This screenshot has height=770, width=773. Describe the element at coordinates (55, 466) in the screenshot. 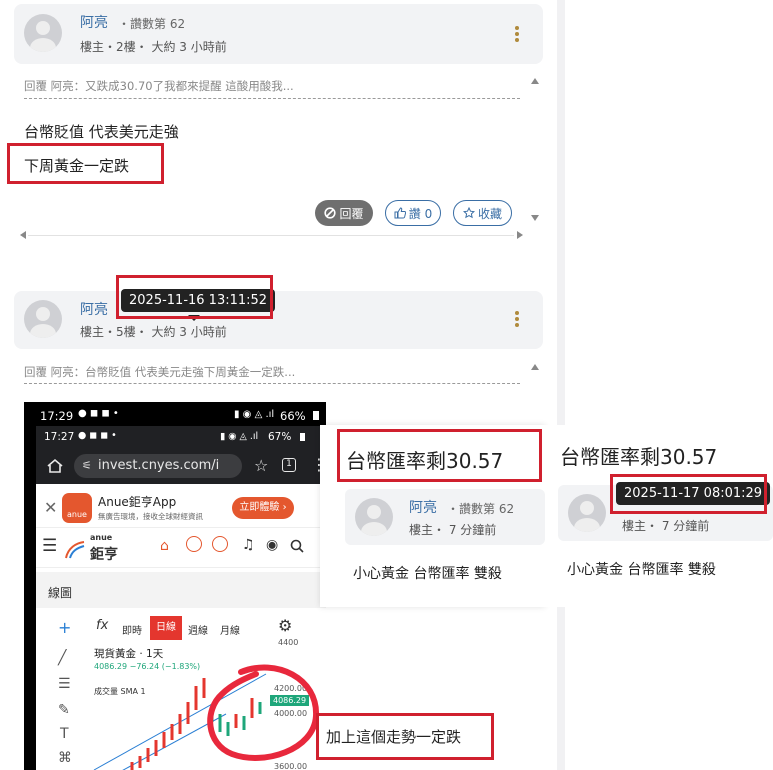

I see `home-icon` at that location.